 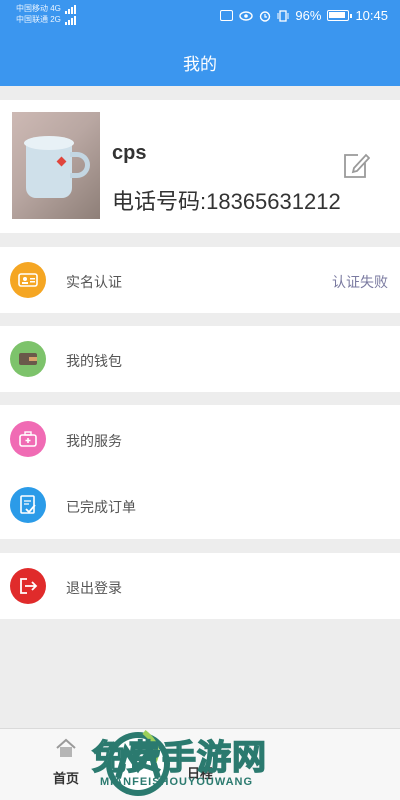 What do you see at coordinates (55, 19) in the screenshot?
I see `carrier-2-network: 2G` at bounding box center [55, 19].